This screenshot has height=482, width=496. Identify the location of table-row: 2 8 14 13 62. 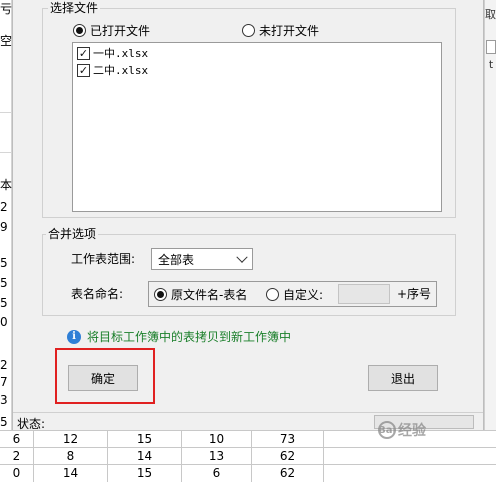
(248, 456).